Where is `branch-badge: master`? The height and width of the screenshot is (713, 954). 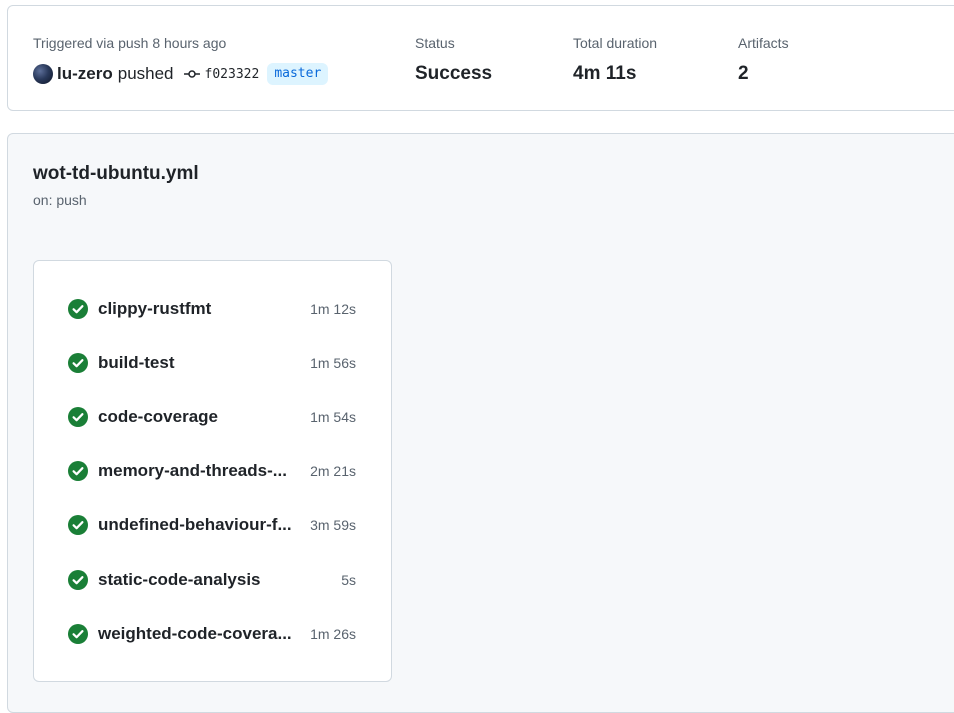 branch-badge: master is located at coordinates (298, 74).